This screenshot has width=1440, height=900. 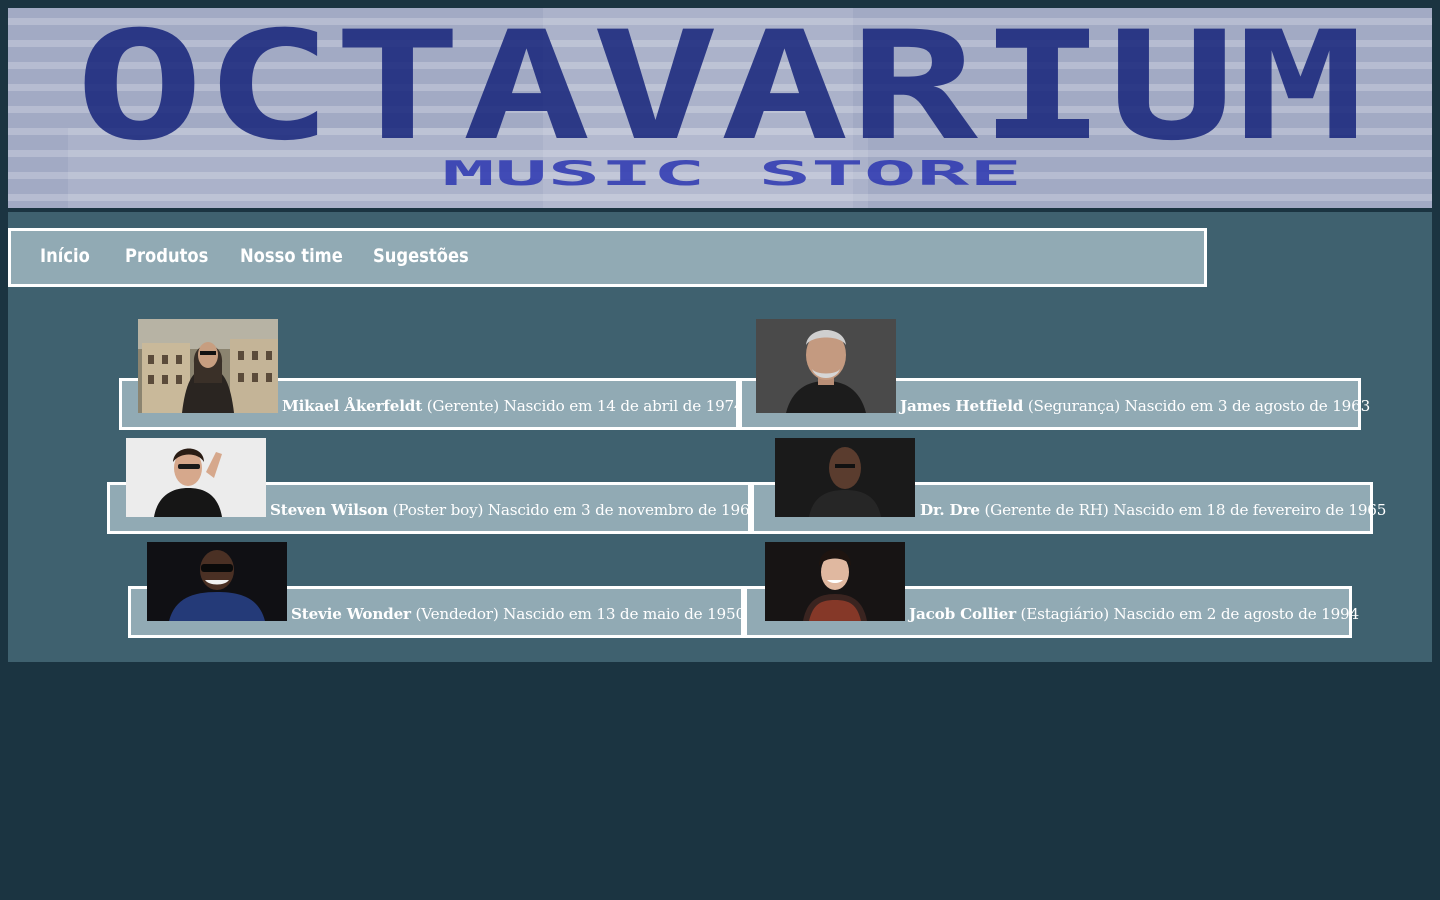 What do you see at coordinates (196, 477) in the screenshot?
I see `member-photo-steven-wilson` at bounding box center [196, 477].